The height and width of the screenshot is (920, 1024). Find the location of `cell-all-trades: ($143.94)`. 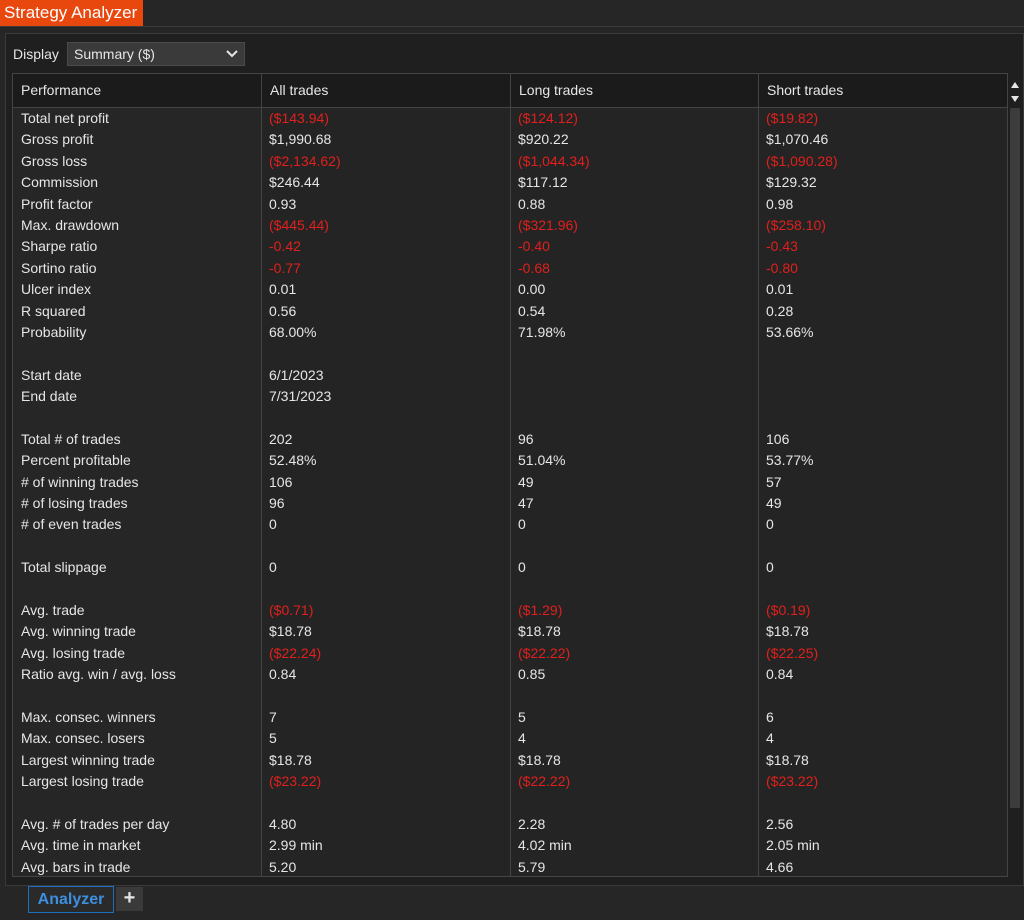

cell-all-trades: ($143.94) is located at coordinates (299, 118).